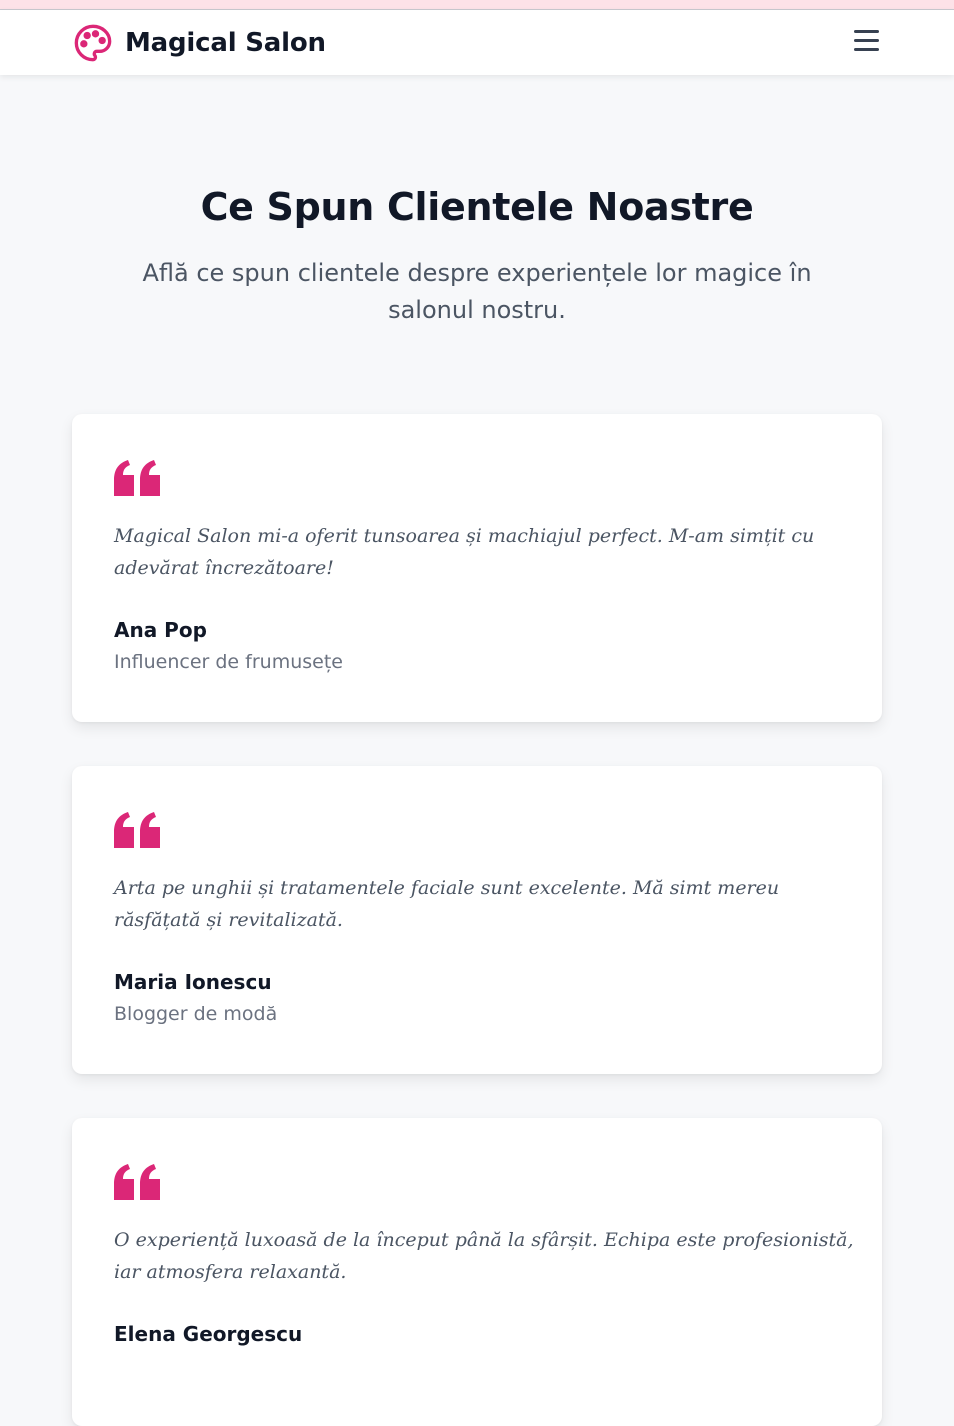 This screenshot has width=954, height=1426. I want to click on testimonial-author-name: Elena Georgescu, so click(208, 1334).